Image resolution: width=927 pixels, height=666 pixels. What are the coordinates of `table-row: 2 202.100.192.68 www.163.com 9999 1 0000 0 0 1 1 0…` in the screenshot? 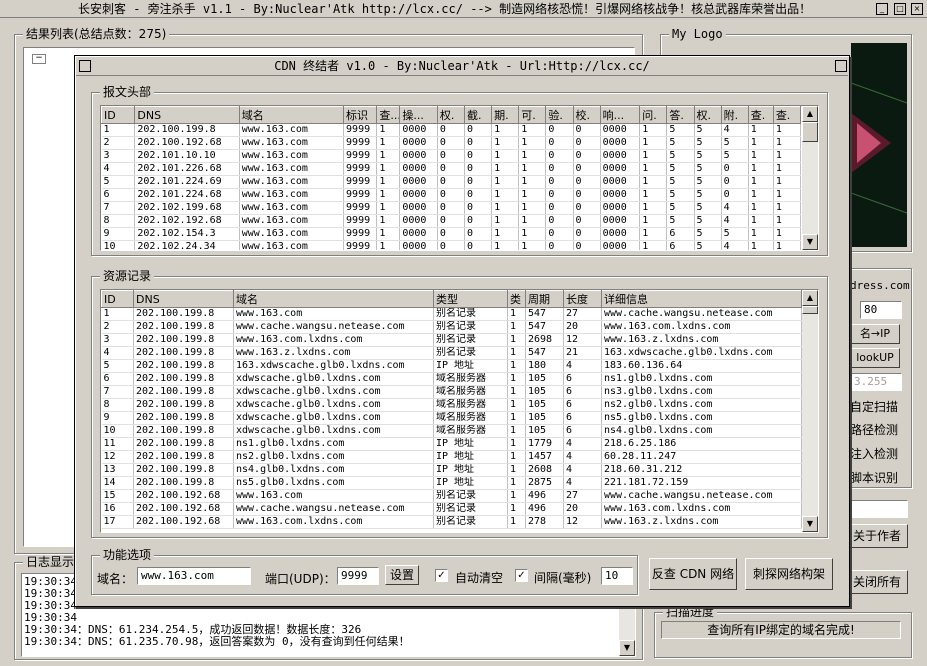 It's located at (451, 143).